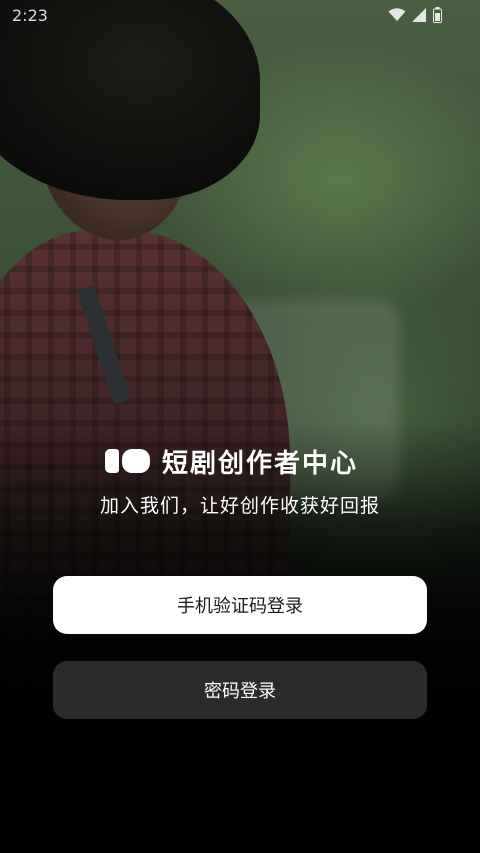 The width and height of the screenshot is (480, 853). I want to click on signal-icon, so click(419, 15).